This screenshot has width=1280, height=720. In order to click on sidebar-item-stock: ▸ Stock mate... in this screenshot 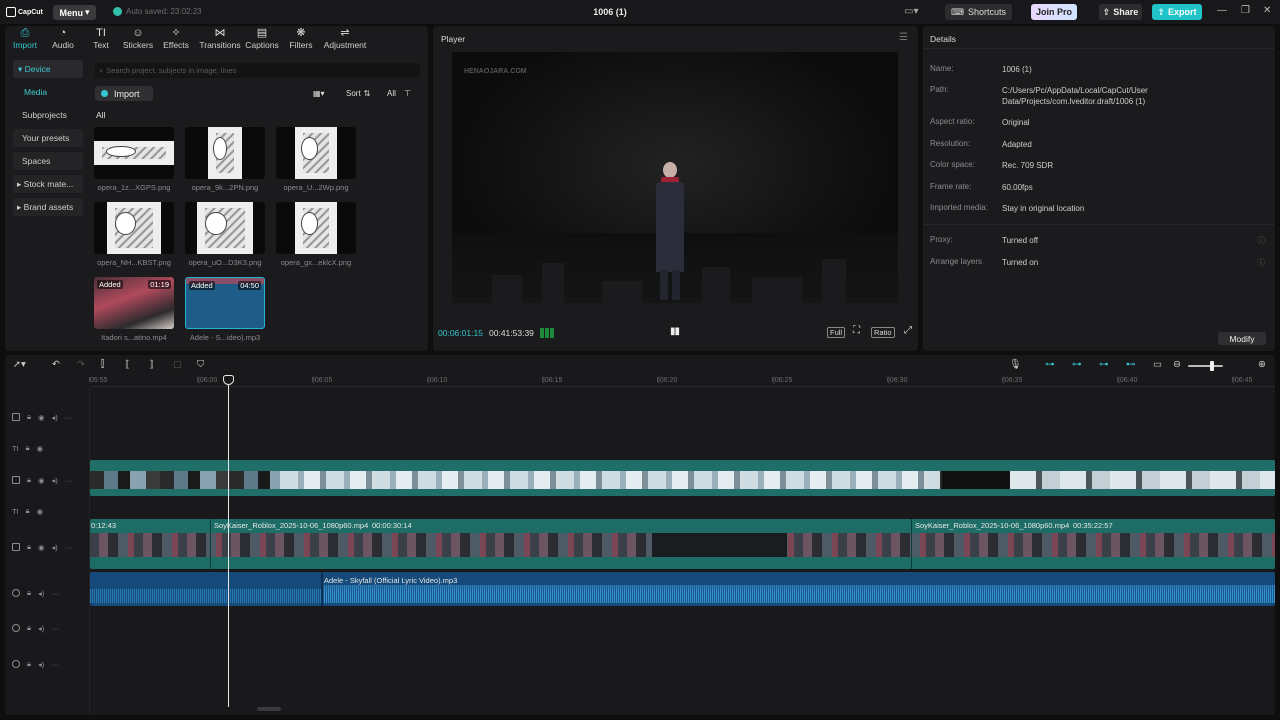, I will do `click(48, 184)`.